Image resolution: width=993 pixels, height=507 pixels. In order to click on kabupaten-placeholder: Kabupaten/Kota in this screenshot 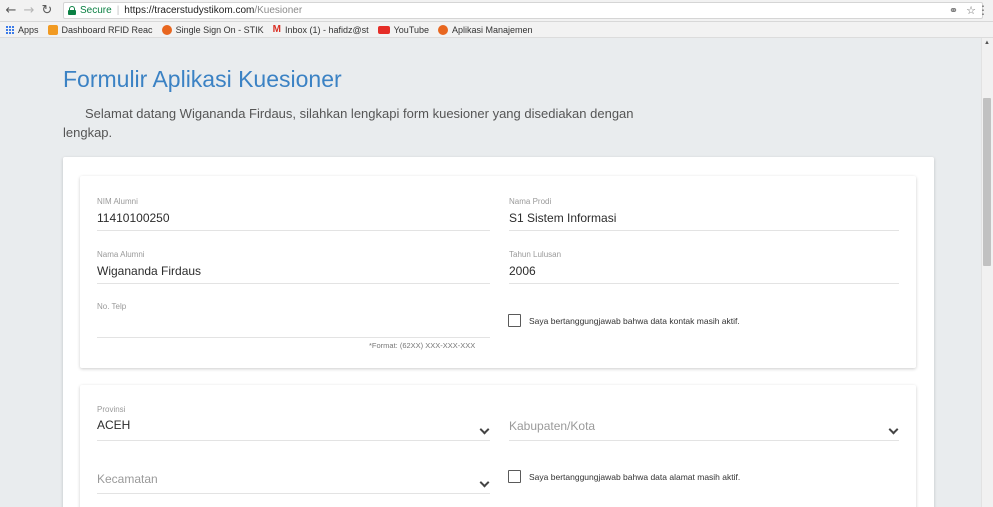, I will do `click(552, 426)`.